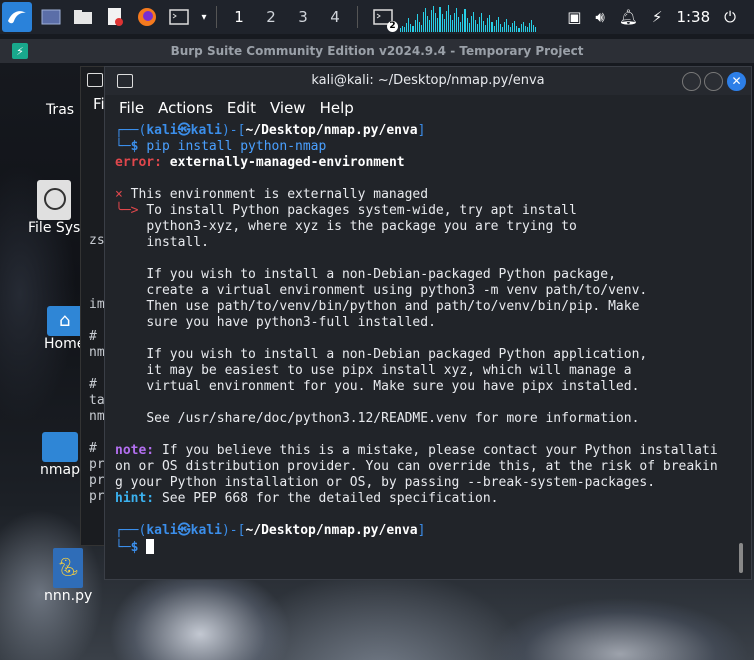 Image resolution: width=754 pixels, height=660 pixels. I want to click on power-icon: ⚡︎, so click(657, 17).